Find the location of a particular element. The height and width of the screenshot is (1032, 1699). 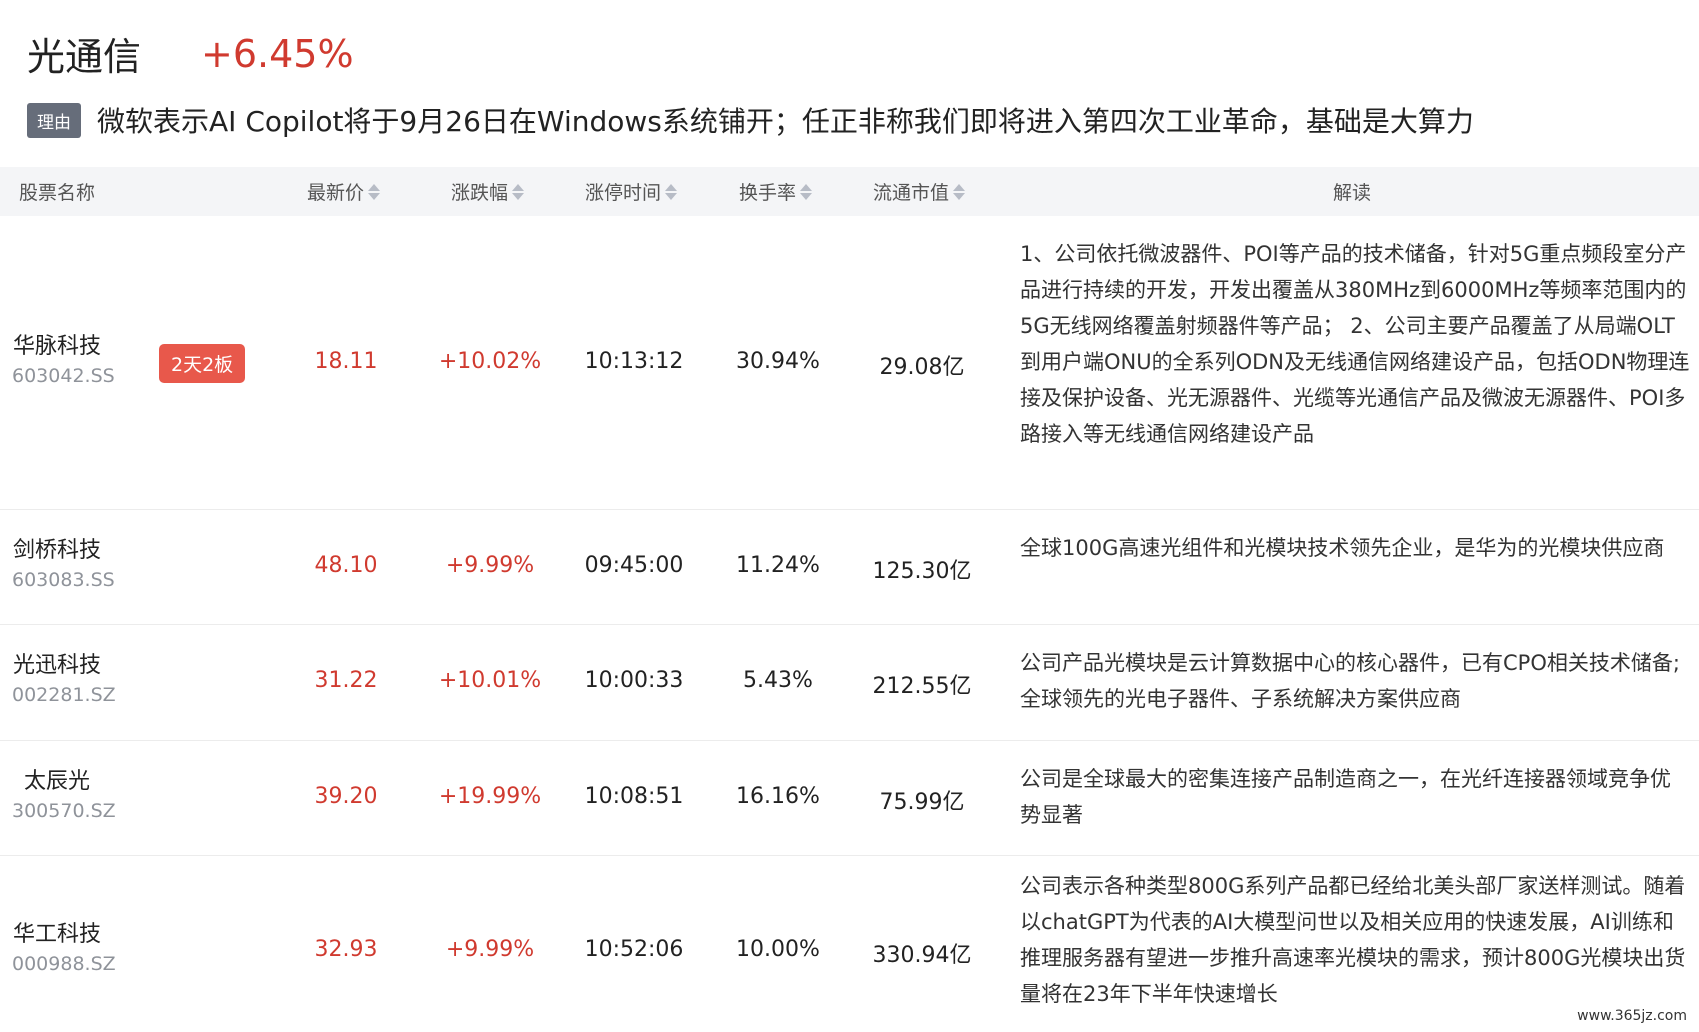

stock-name: 华工科技 is located at coordinates (57, 932).